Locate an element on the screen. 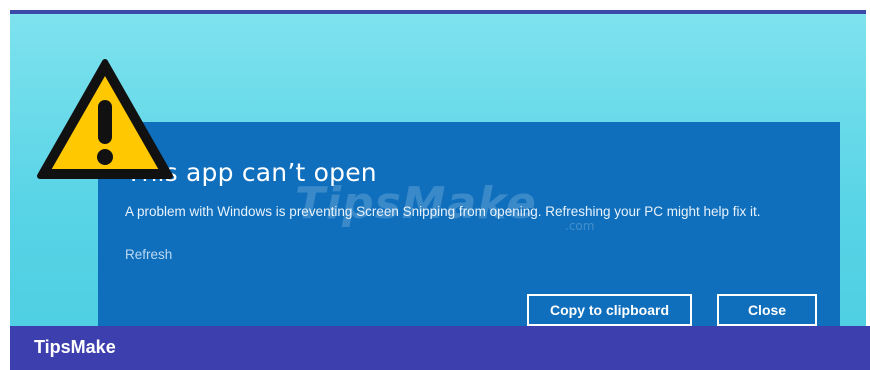  copy-to-clipboard-button: Copy to clipboard is located at coordinates (609, 310).